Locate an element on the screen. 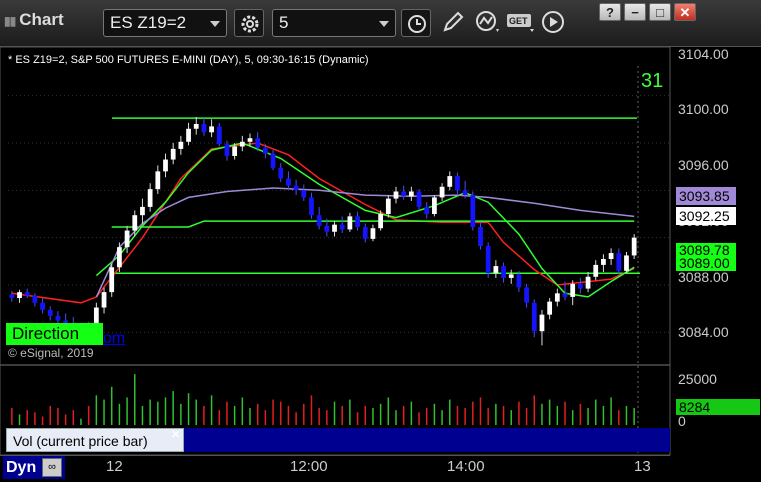 The width and height of the screenshot is (761, 482). chevron-down-icon is located at coordinates (215, 24).